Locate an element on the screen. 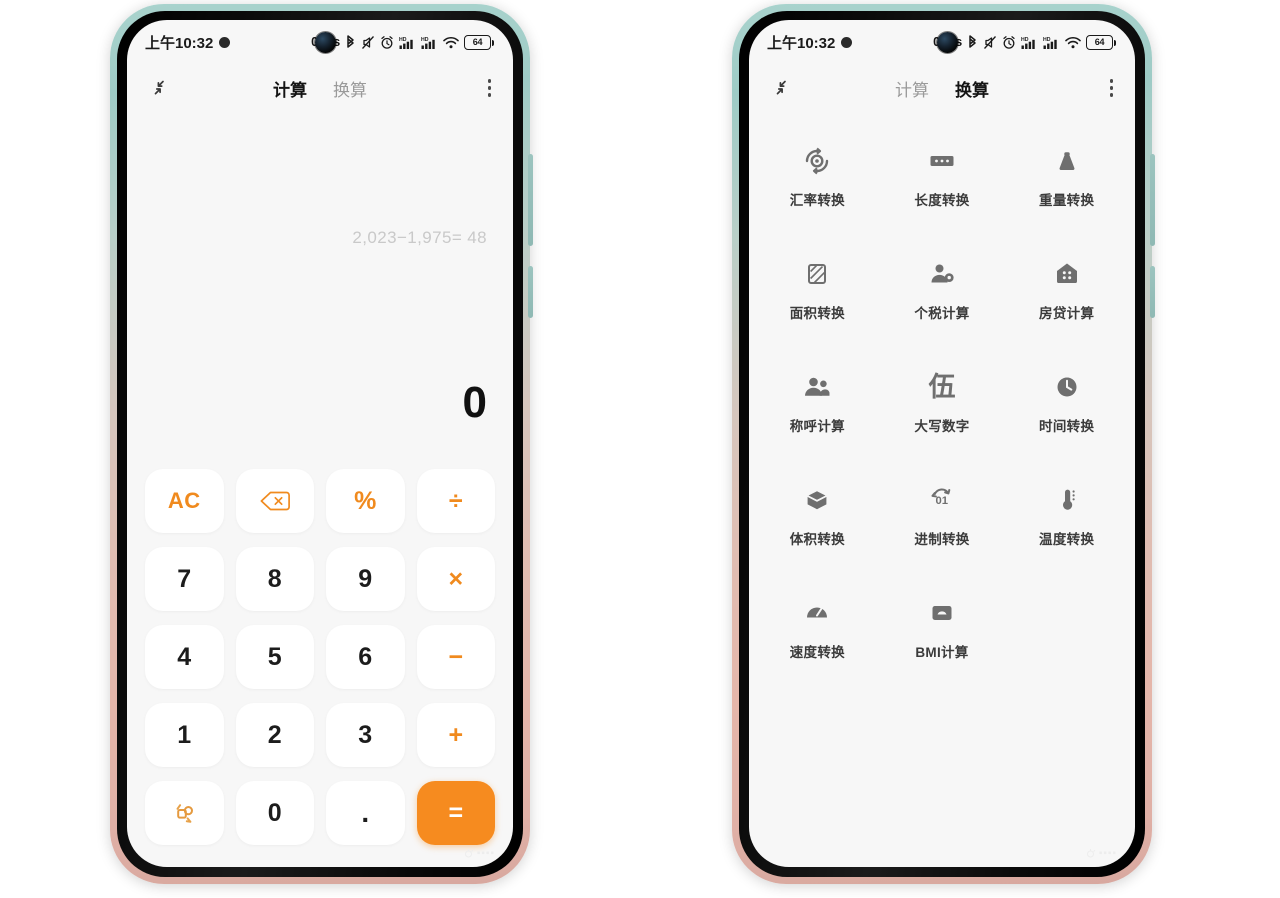 Image resolution: width=1280 pixels, height=898 pixels. power-button-left is located at coordinates (530, 292).